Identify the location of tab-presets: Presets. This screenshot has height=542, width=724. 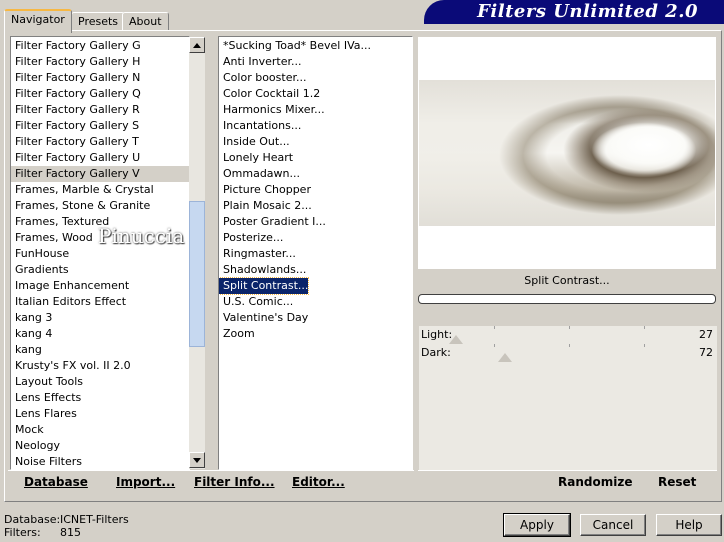
(98, 21).